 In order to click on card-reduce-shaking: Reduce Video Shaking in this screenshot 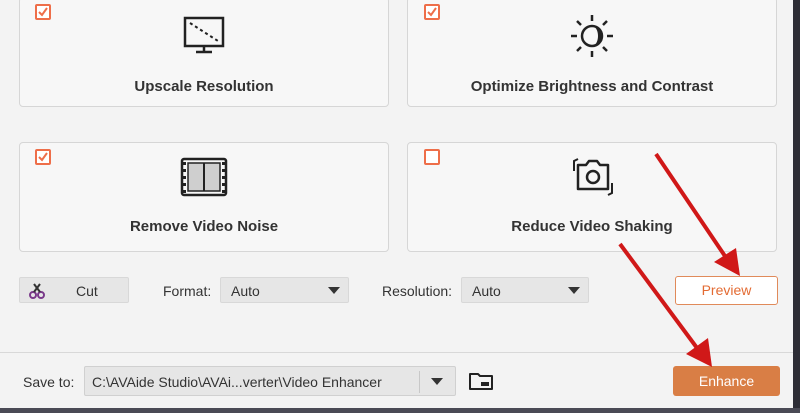, I will do `click(592, 197)`.